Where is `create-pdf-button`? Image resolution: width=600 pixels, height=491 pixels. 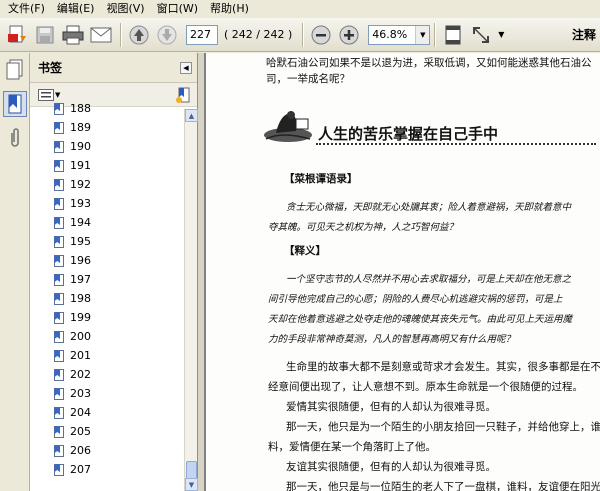 create-pdf-button is located at coordinates (17, 35).